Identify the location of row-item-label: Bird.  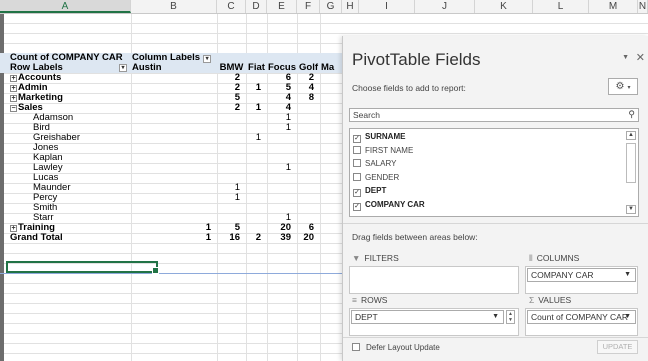
(82, 128).